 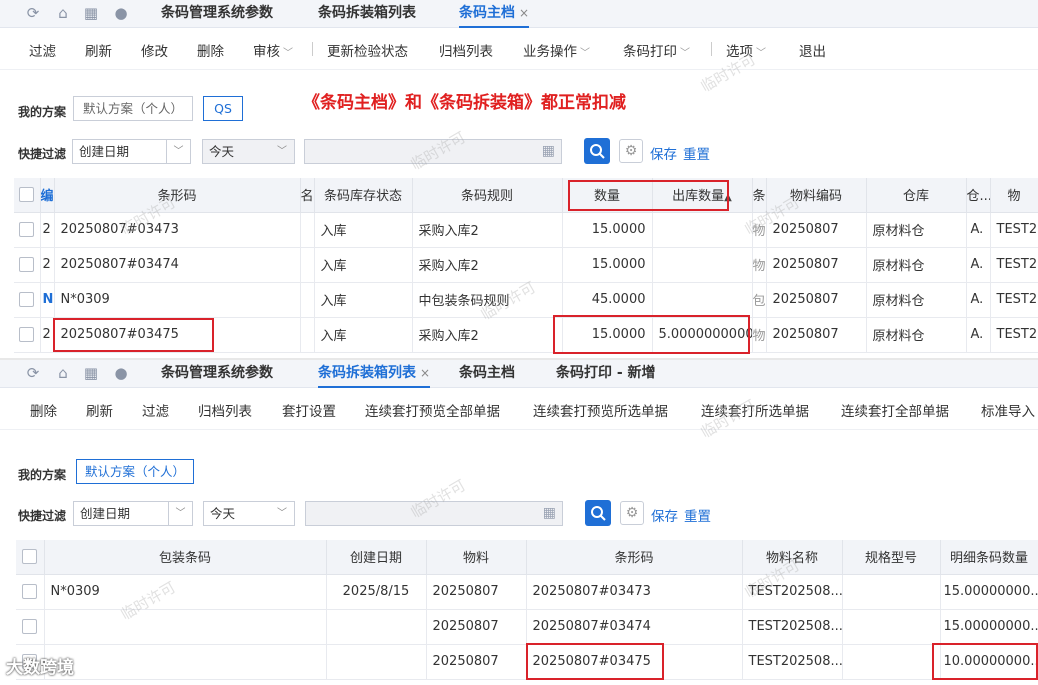 I want to click on warehouse-cell: 原材料仓, so click(x=916, y=265).